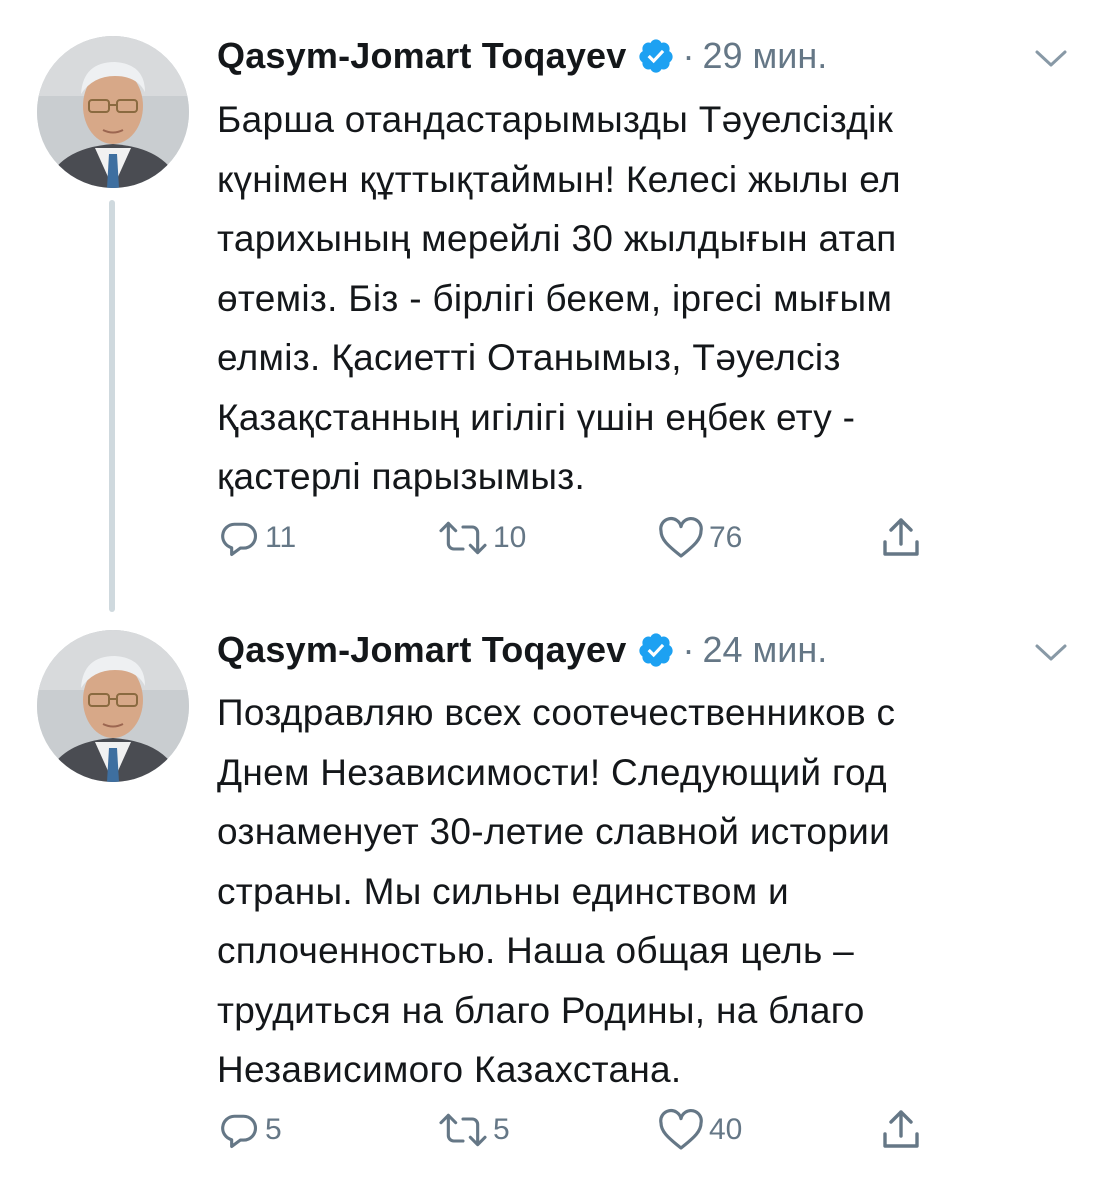 This screenshot has width=1113, height=1182. Describe the element at coordinates (273, 1129) in the screenshot. I see `reply-count: 5` at that location.